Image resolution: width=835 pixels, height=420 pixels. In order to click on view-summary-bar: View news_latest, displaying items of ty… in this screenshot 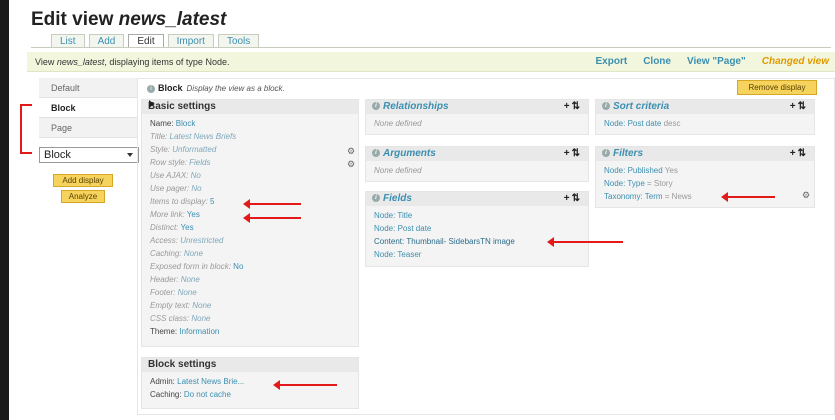, I will do `click(431, 62)`.